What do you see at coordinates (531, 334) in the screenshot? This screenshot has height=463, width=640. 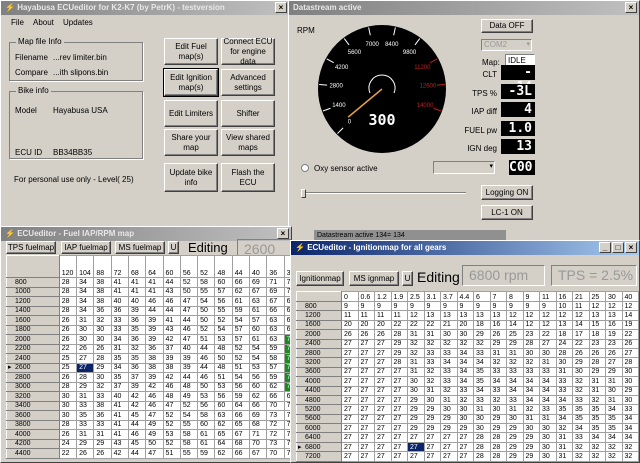 I see `map-cell: 23` at bounding box center [531, 334].